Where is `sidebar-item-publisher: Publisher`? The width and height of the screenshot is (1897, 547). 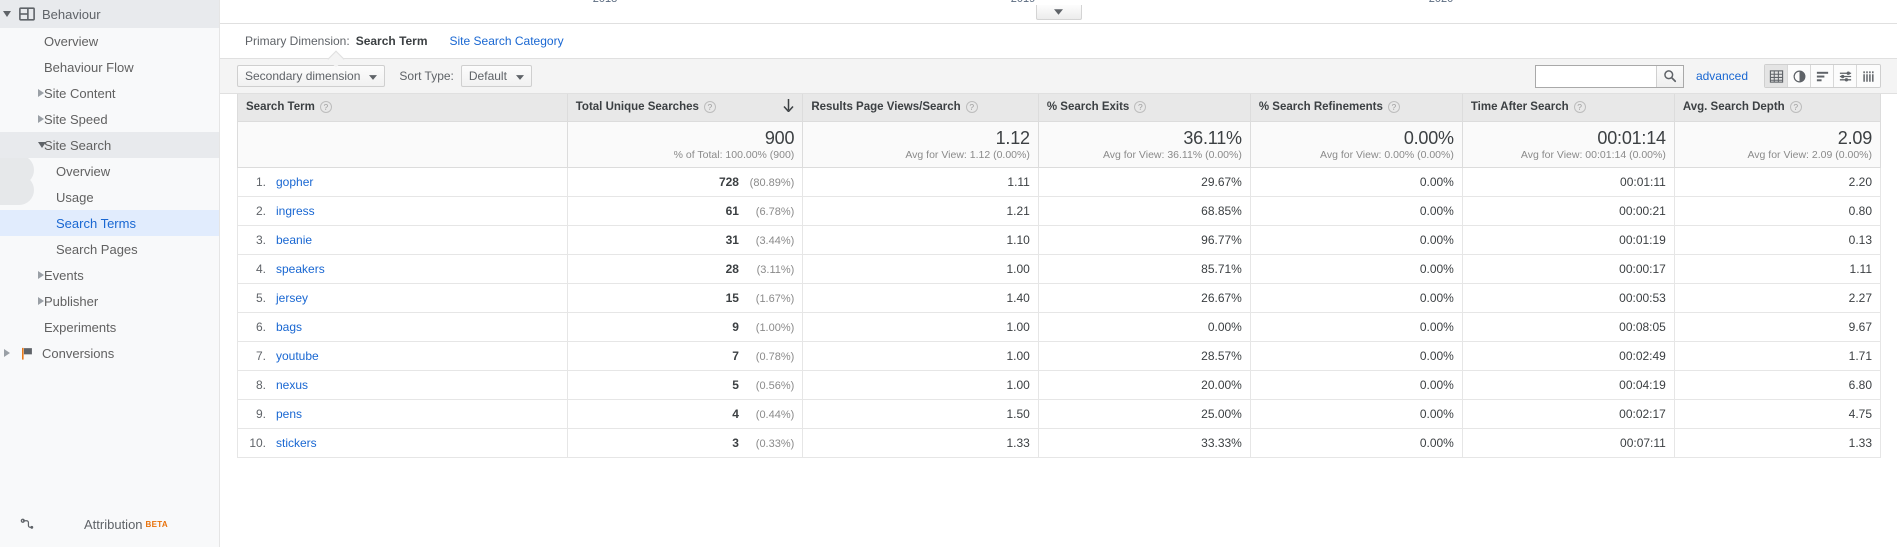 sidebar-item-publisher: Publisher is located at coordinates (109, 301).